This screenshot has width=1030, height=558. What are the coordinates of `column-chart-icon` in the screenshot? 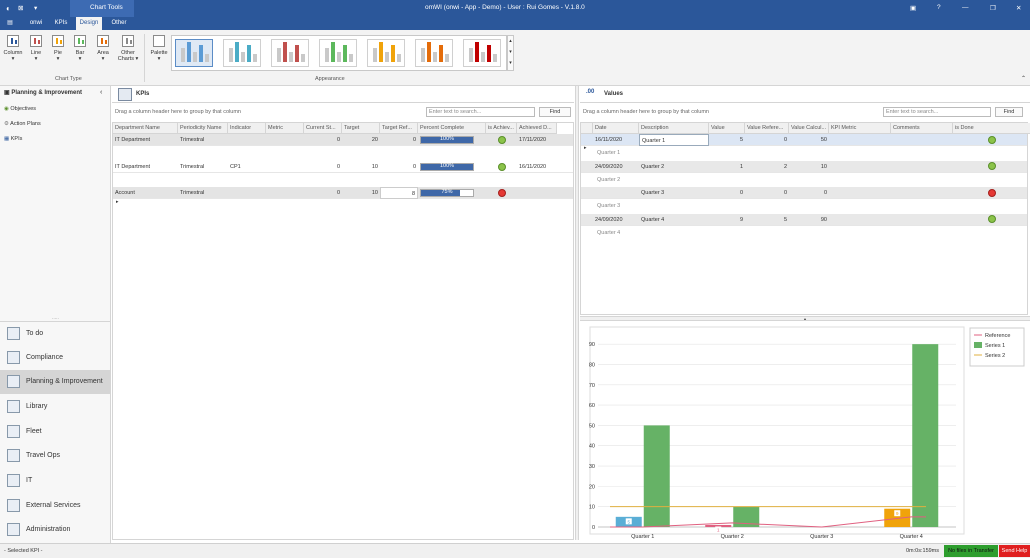 It's located at (13, 41).